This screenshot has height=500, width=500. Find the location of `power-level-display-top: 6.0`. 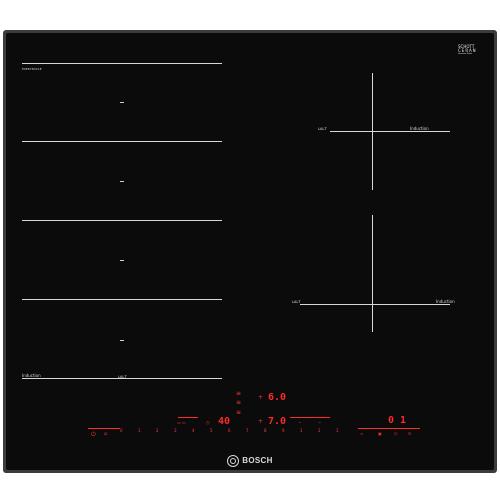

power-level-display-top: 6.0 is located at coordinates (277, 397).